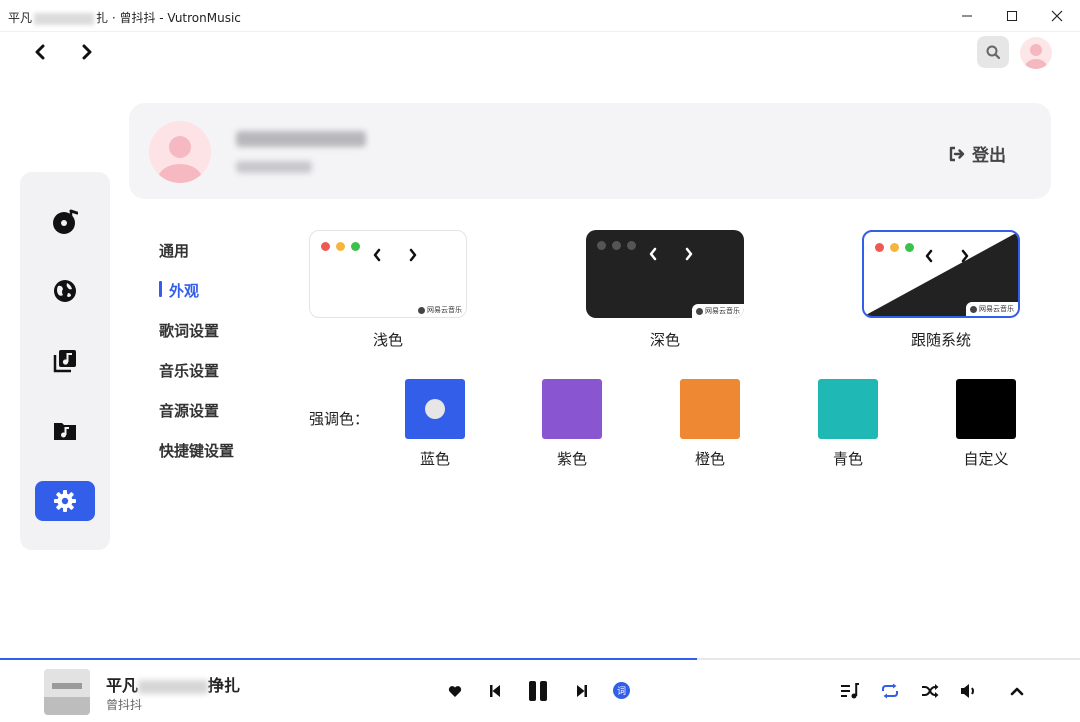 This screenshot has width=1080, height=722. What do you see at coordinates (847, 459) in the screenshot?
I see `accent-label: 青色` at bounding box center [847, 459].